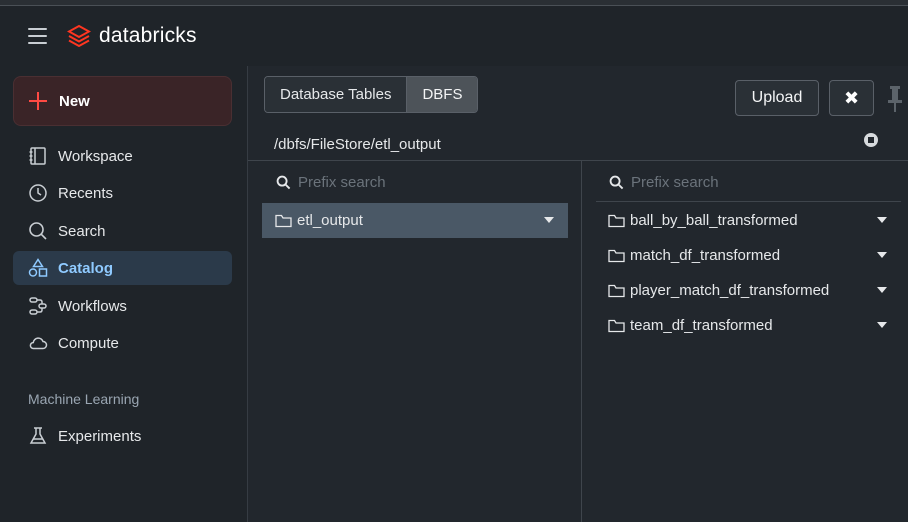 This screenshot has height=522, width=908. Describe the element at coordinates (74, 101) in the screenshot. I see `new-button-label: New` at that location.